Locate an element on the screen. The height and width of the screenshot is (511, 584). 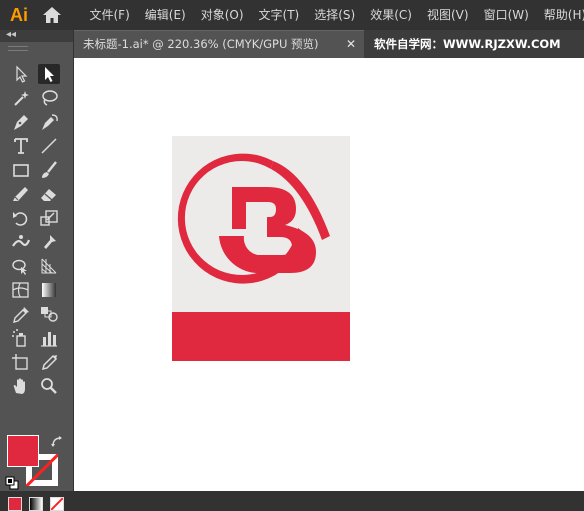
fill-color-swatch is located at coordinates (23, 451).